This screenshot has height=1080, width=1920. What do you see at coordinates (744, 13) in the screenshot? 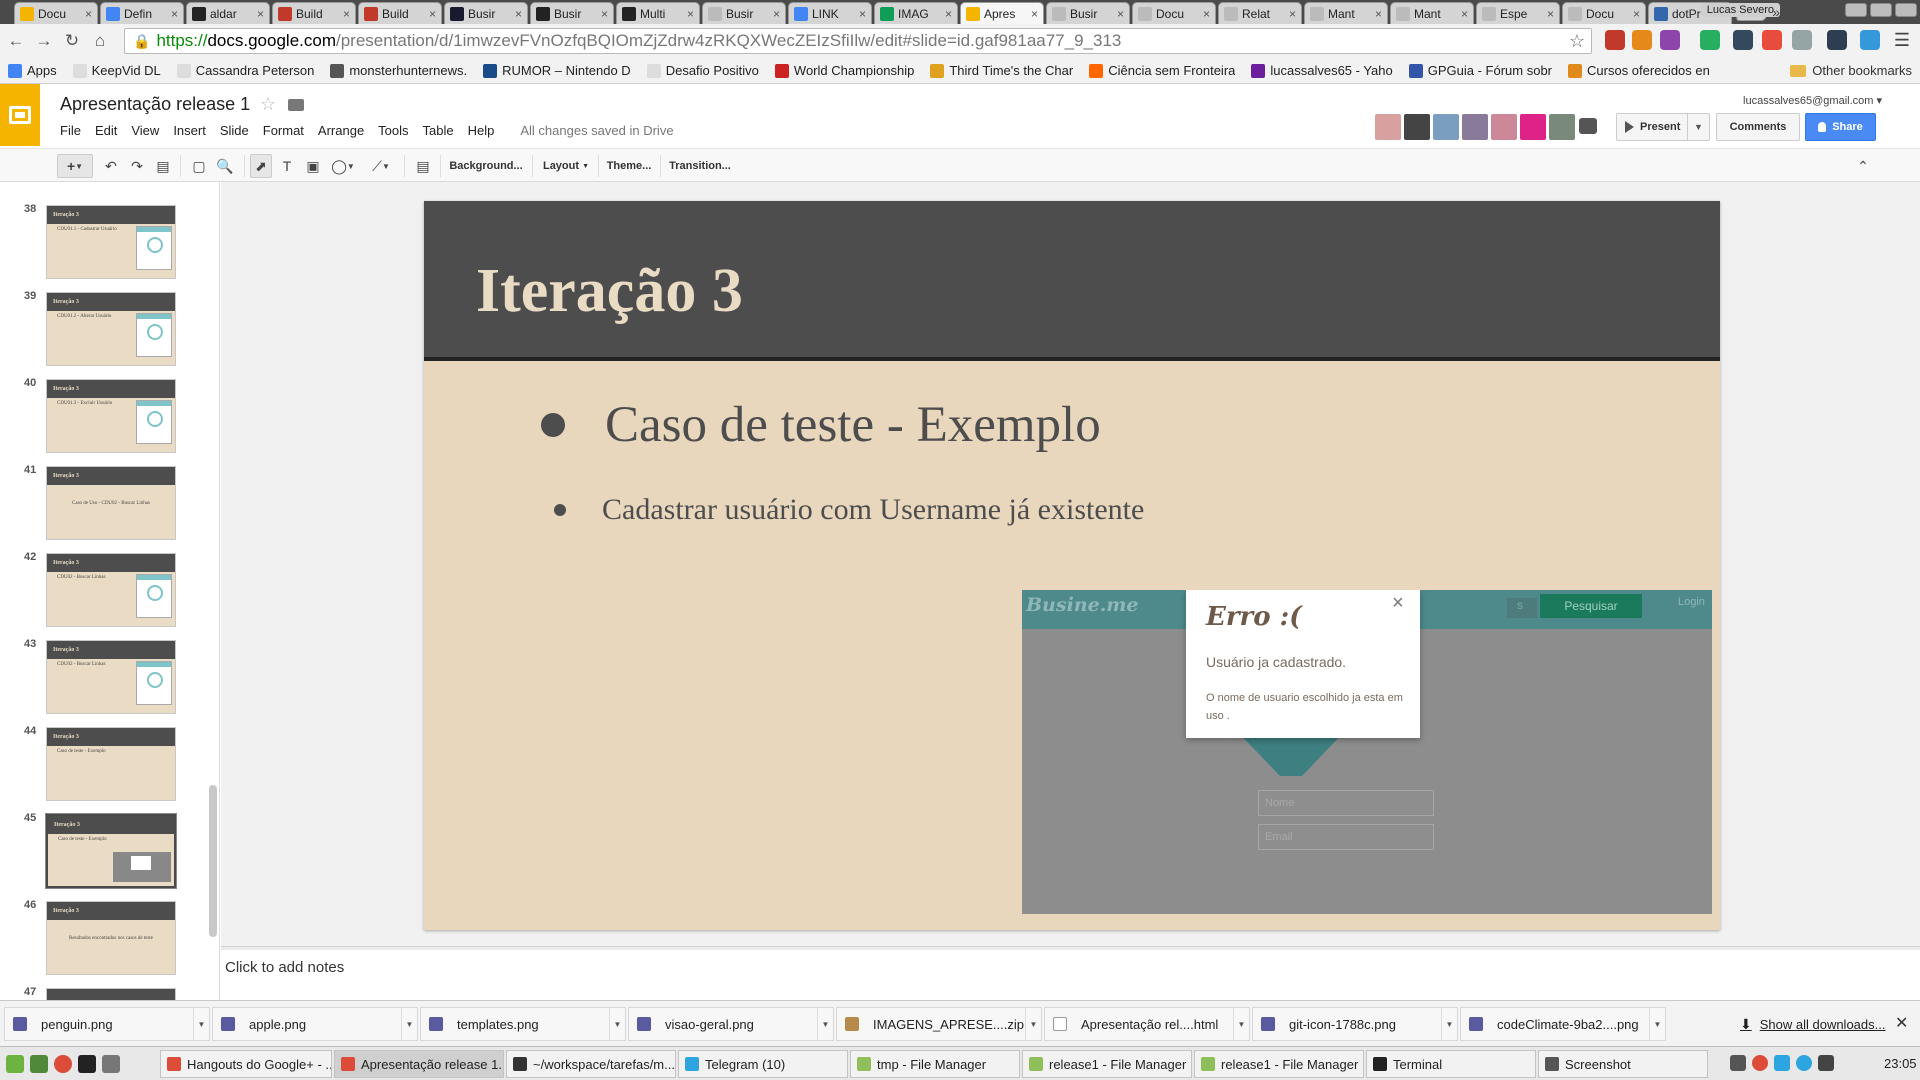
I see `browser-tab: Busir ×` at bounding box center [744, 13].